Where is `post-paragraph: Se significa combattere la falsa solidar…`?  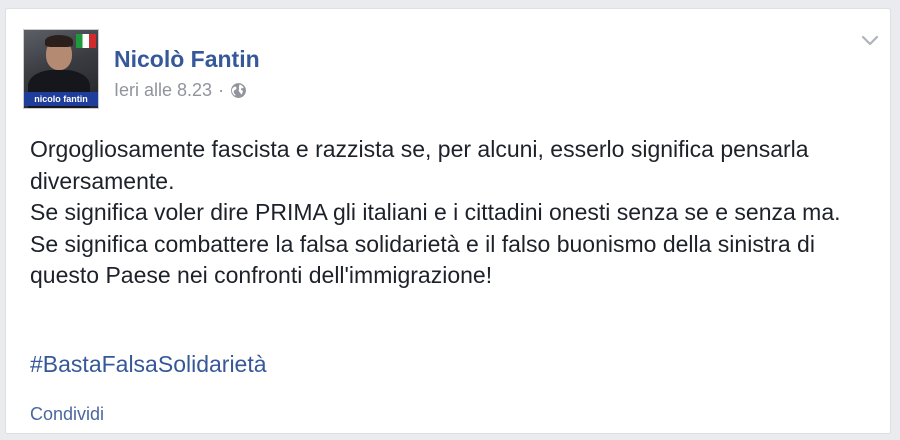 post-paragraph: Se significa combattere la falsa solidar… is located at coordinates (422, 259).